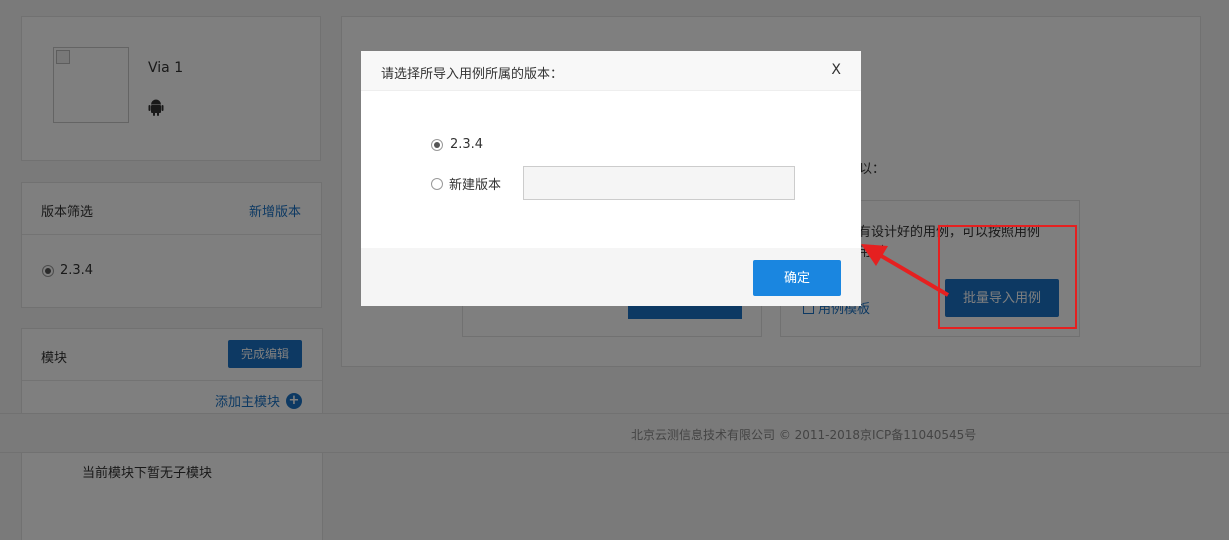 This screenshot has width=1229, height=540. I want to click on existing-version-radio: 2.3.4, so click(457, 144).